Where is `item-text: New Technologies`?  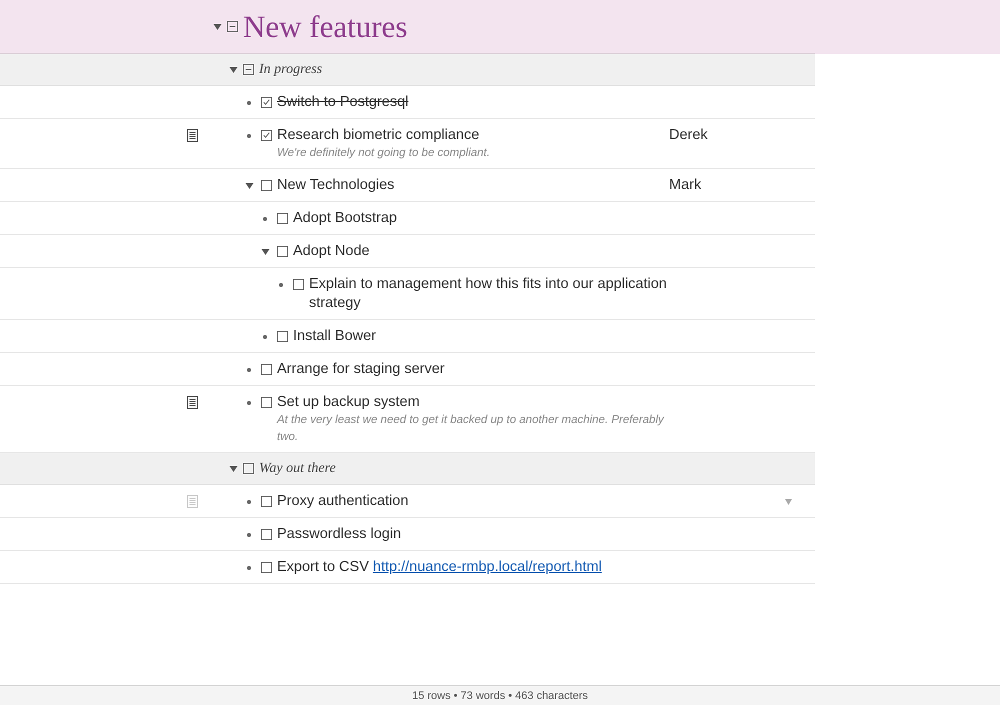 item-text: New Technologies is located at coordinates (335, 185).